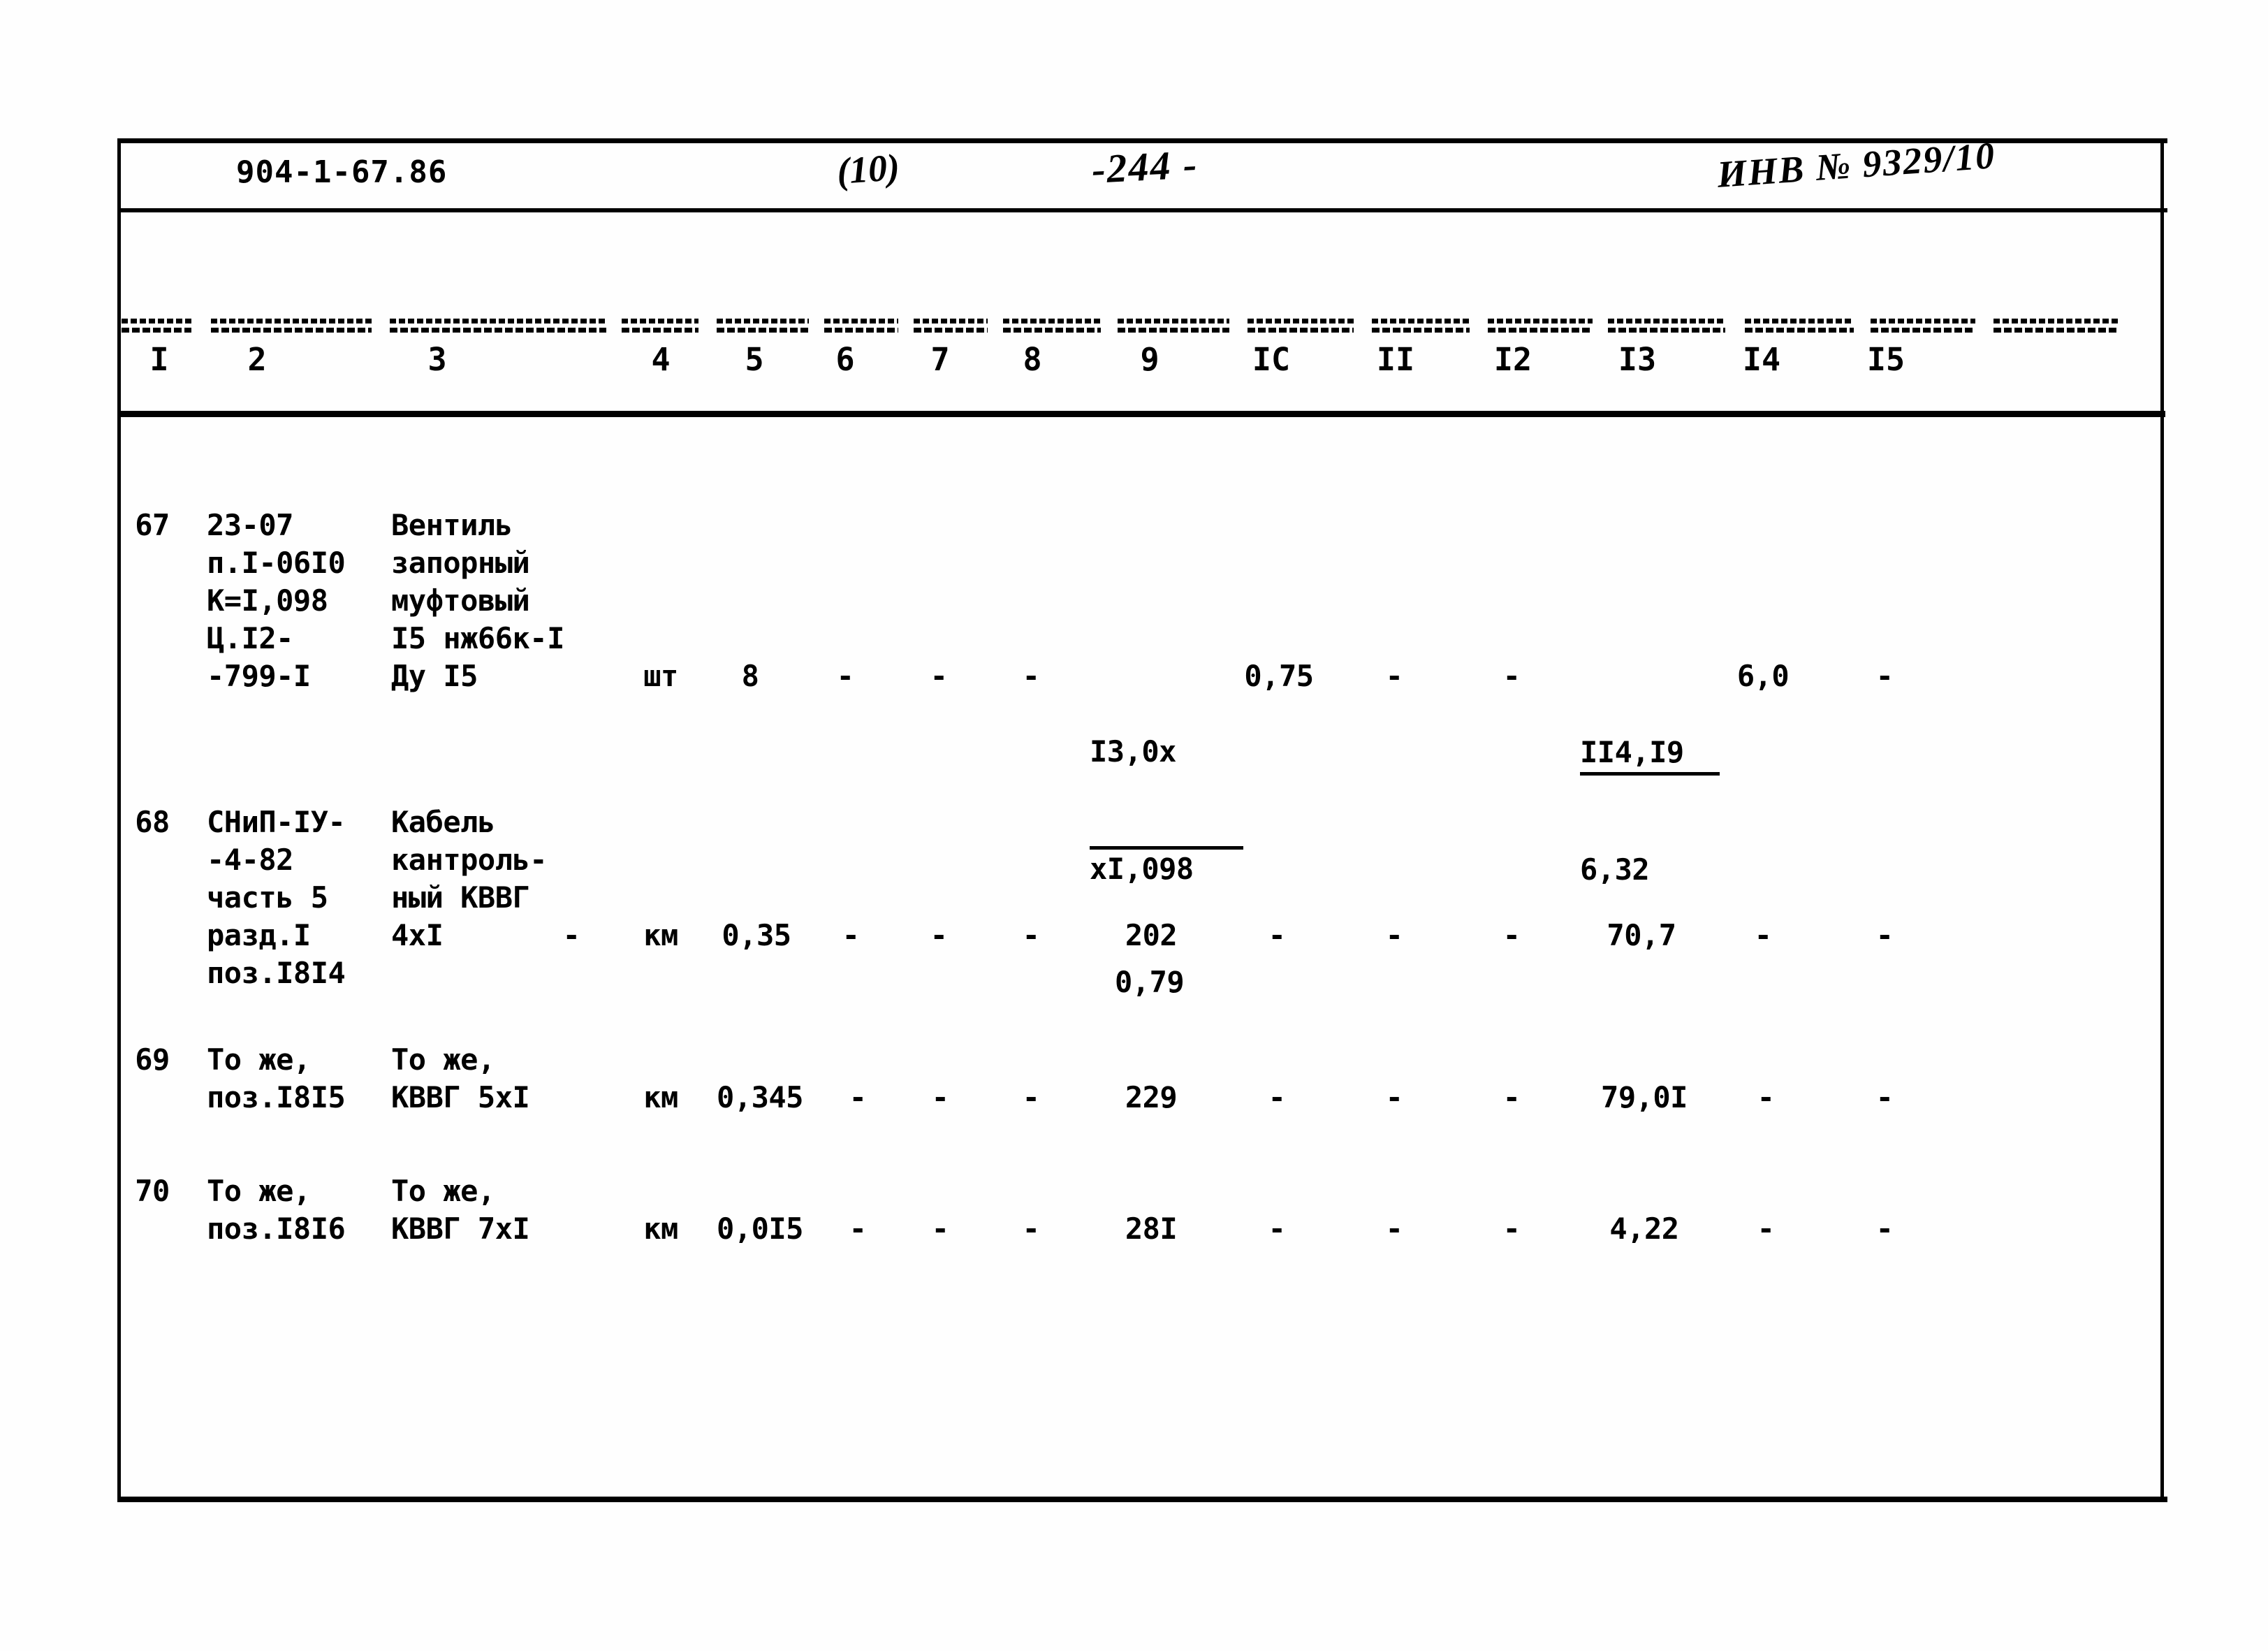 This screenshot has height=1651, width=2268. What do you see at coordinates (750, 676) in the screenshot?
I see `row-quantity: 8` at bounding box center [750, 676].